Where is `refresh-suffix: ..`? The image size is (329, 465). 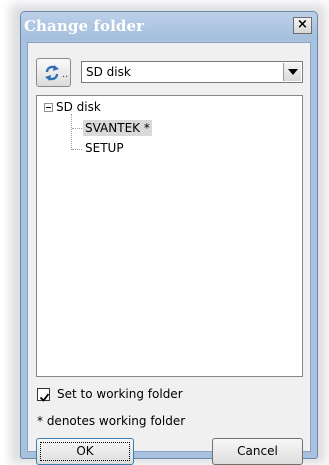 refresh-suffix: .. is located at coordinates (65, 74).